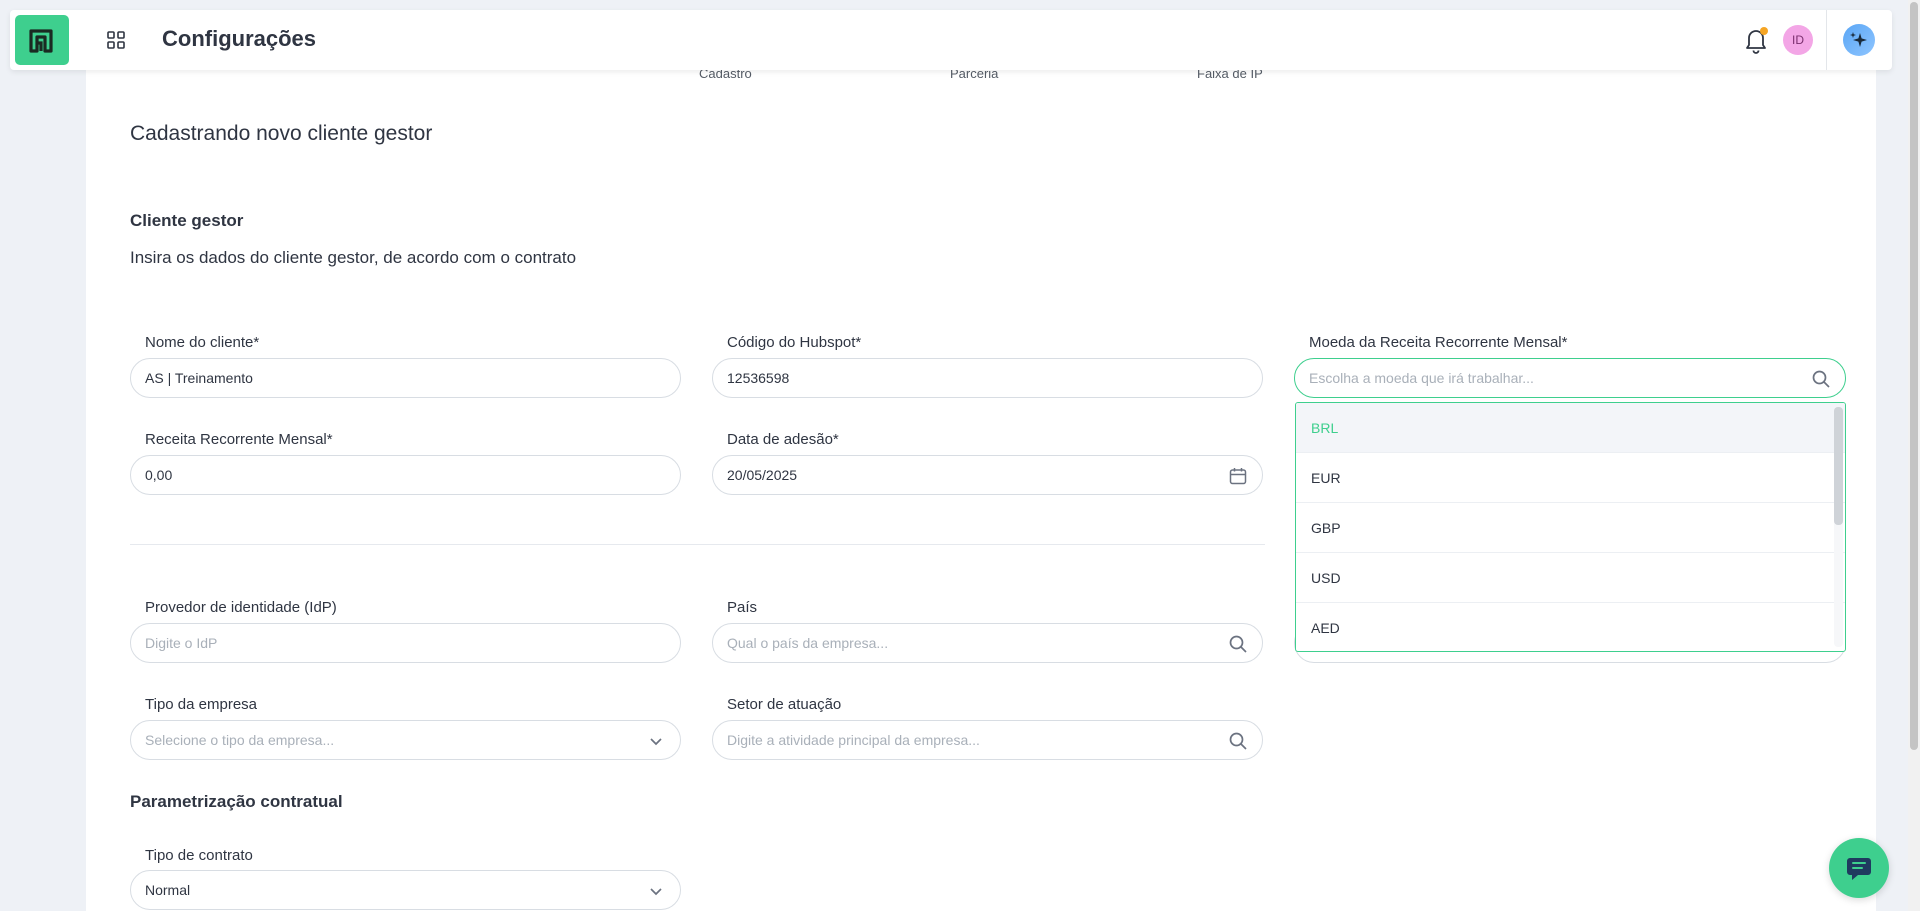 The height and width of the screenshot is (911, 1920). Describe the element at coordinates (1838, 527) in the screenshot. I see `dropdown-scrollbar` at that location.